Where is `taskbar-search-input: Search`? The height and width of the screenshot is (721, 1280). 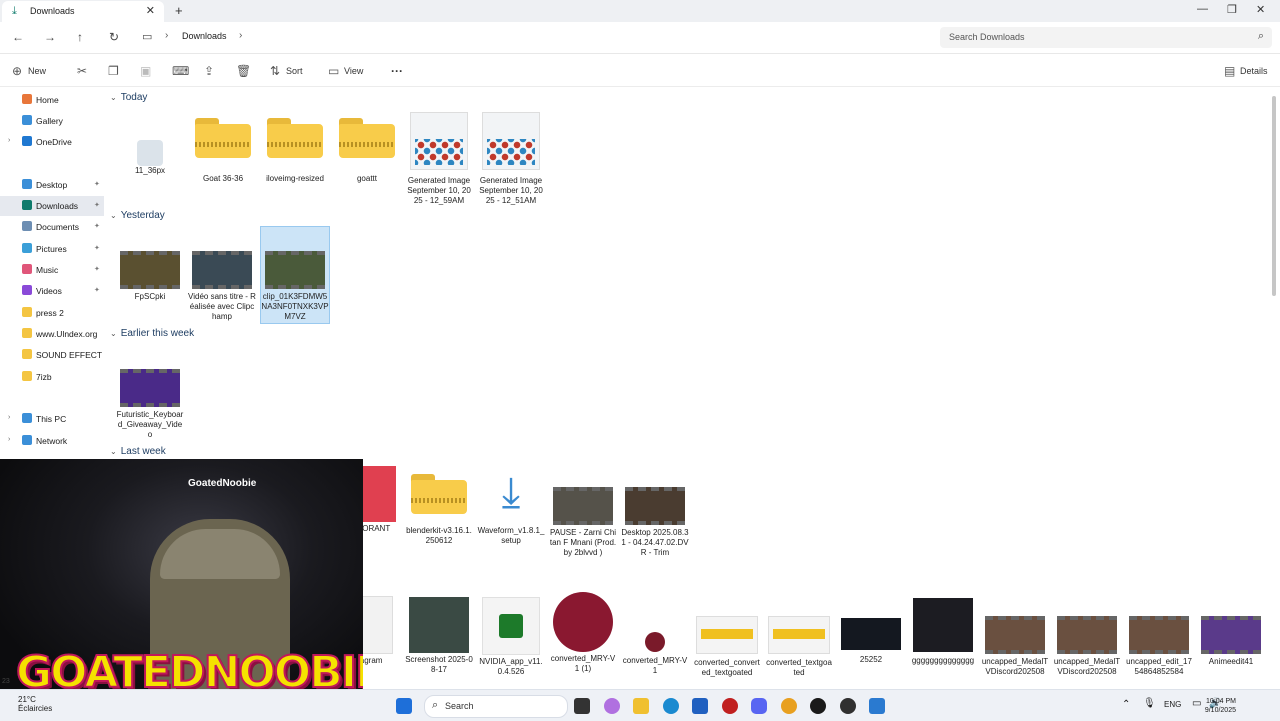 taskbar-search-input: Search is located at coordinates (459, 706).